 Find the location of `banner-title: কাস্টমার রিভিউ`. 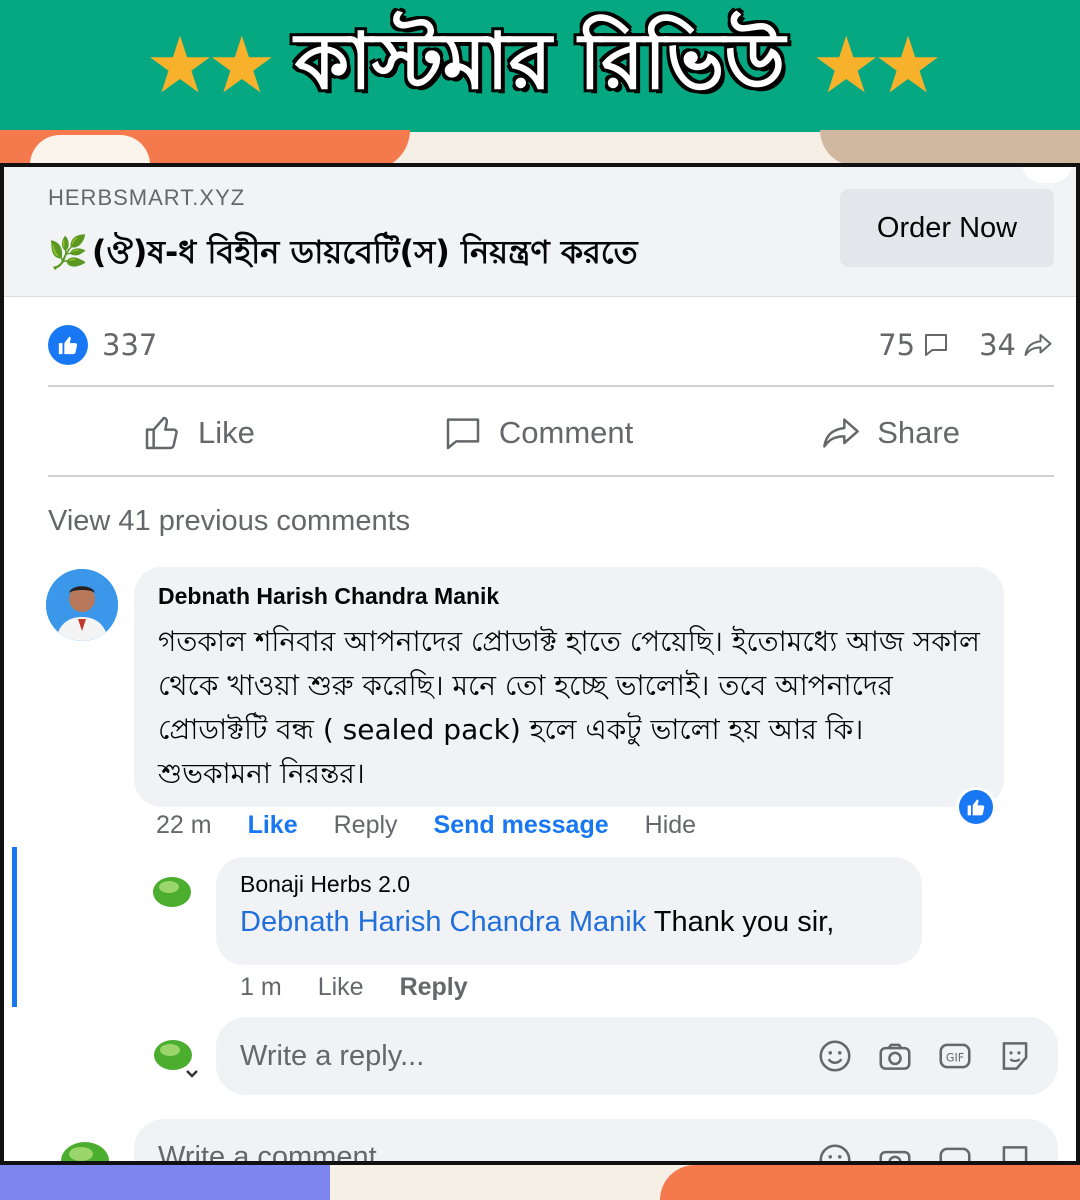

banner-title: কাস্টমার রিভিউ is located at coordinates (540, 62).